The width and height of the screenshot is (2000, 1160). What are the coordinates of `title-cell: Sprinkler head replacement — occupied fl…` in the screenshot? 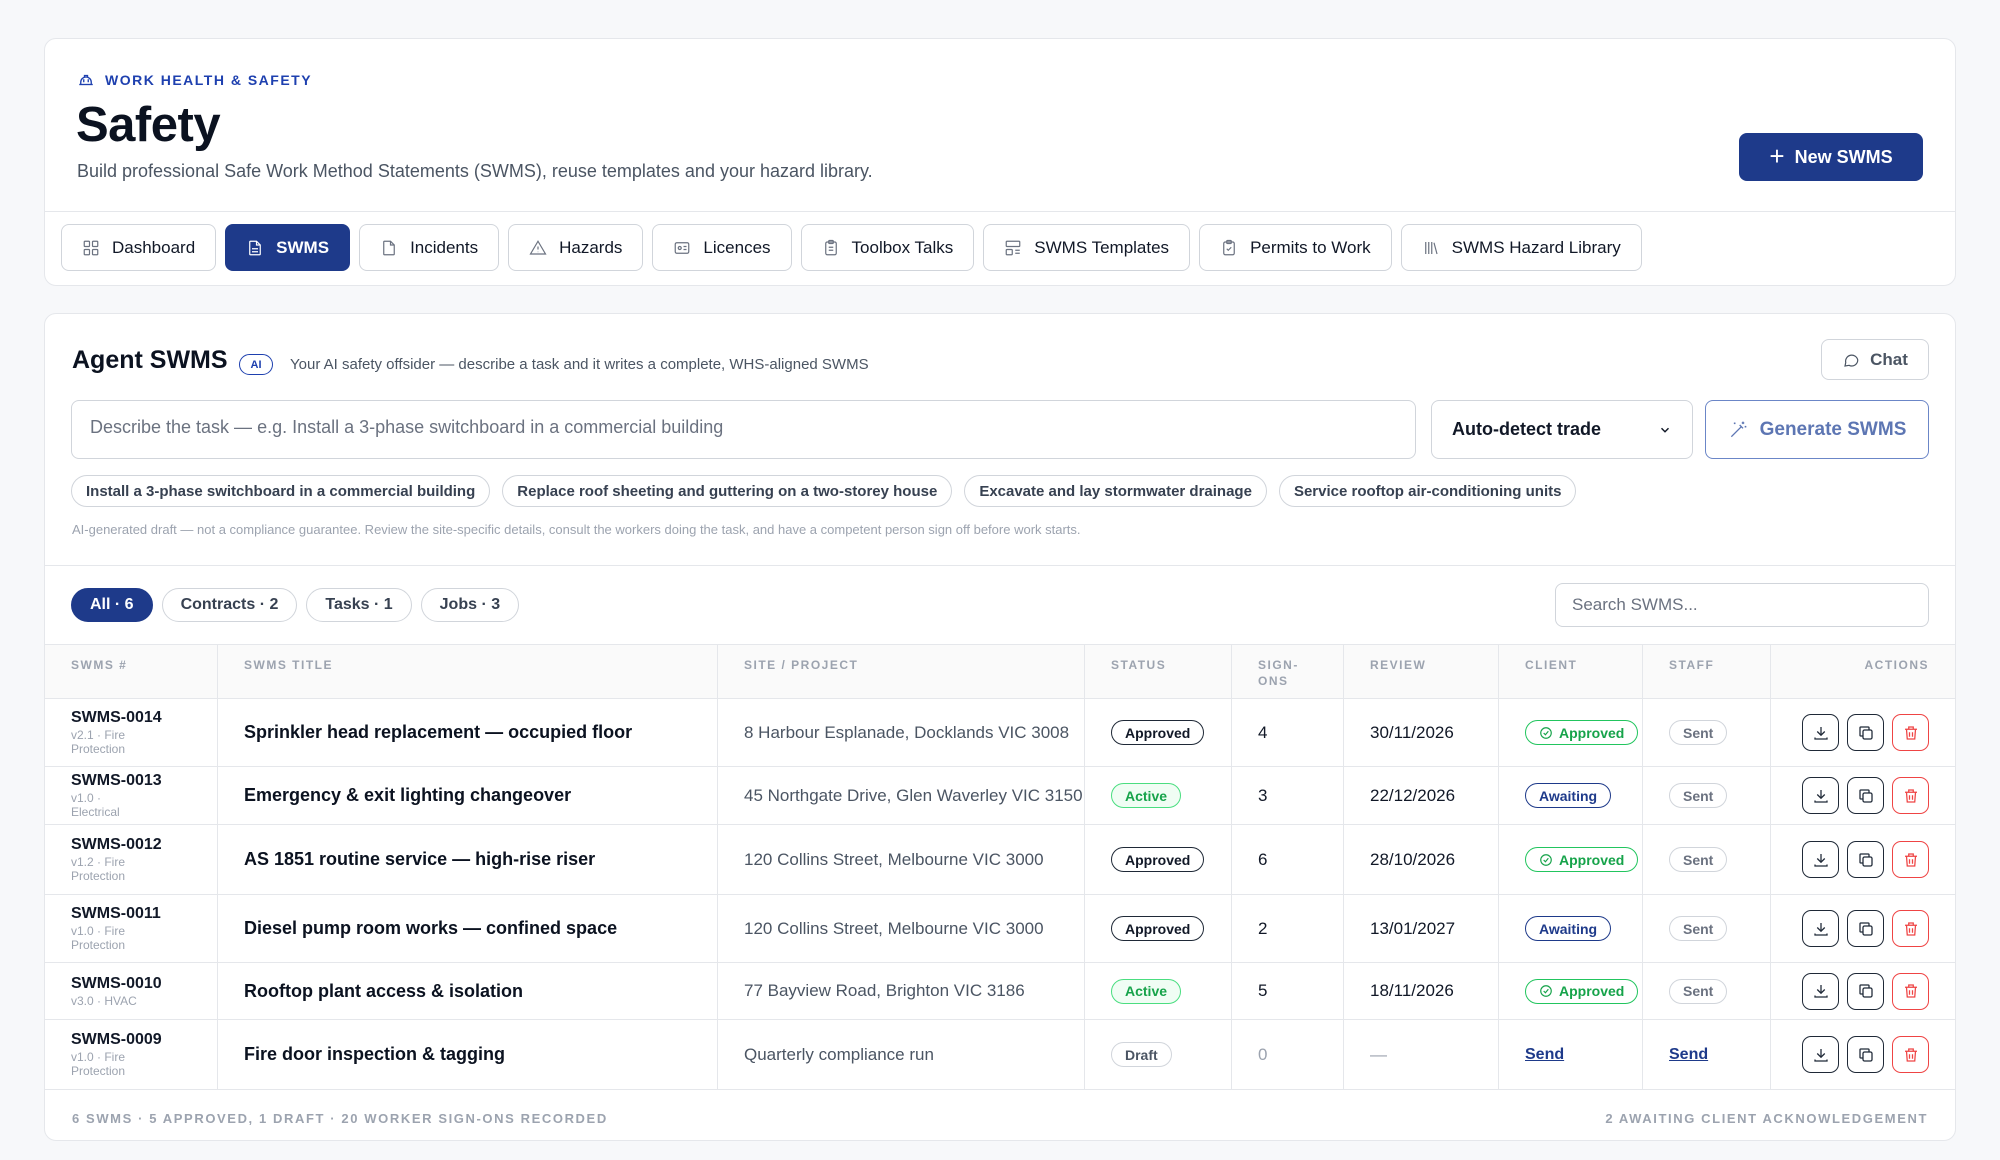 It's located at (468, 732).